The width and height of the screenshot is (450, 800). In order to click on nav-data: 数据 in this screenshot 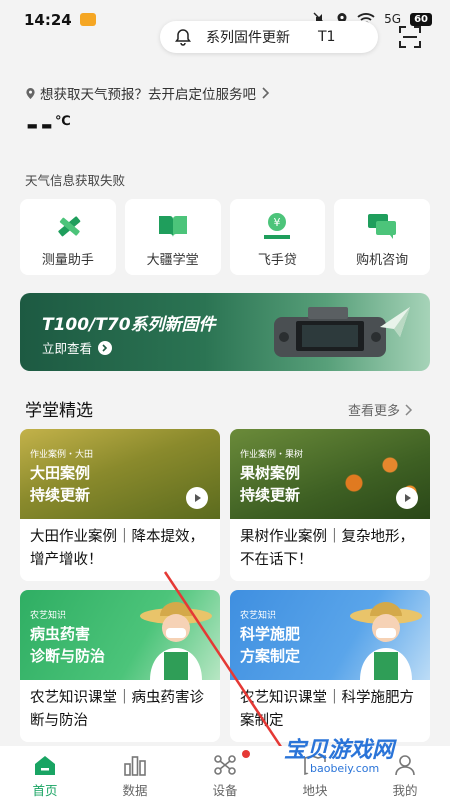, I will do `click(135, 773)`.